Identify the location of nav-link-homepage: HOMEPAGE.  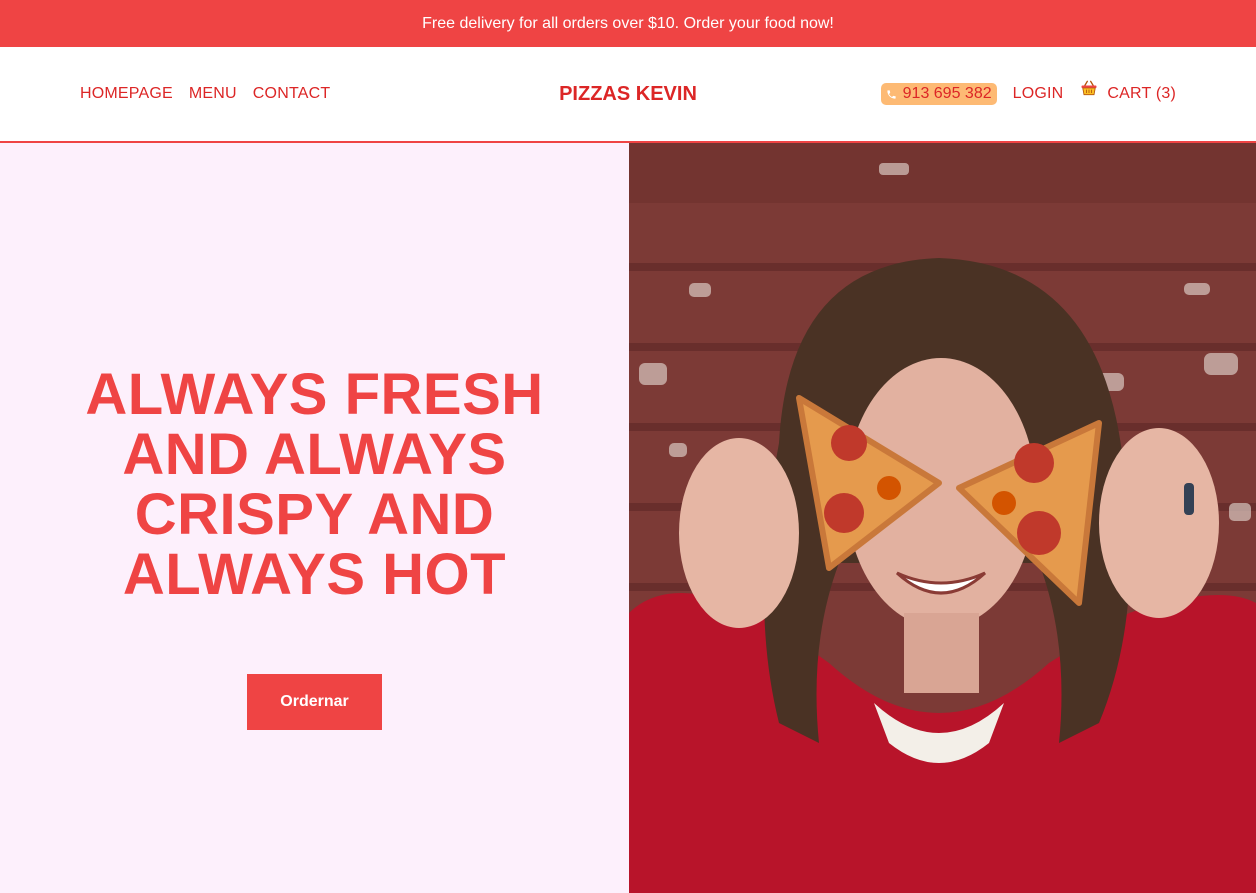
(126, 94).